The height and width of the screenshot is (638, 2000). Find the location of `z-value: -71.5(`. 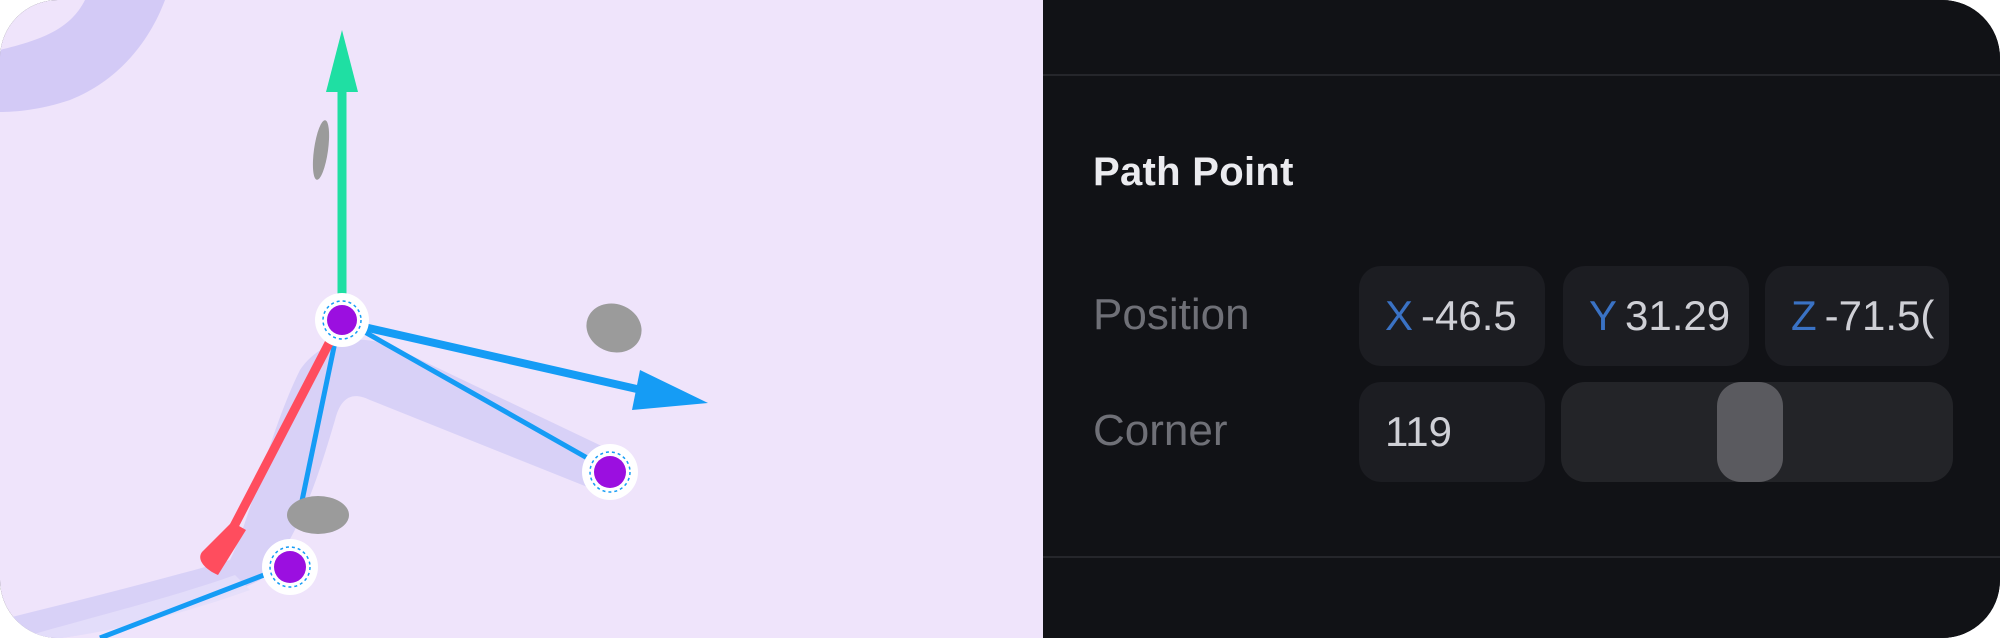

z-value: -71.5( is located at coordinates (1879, 315).